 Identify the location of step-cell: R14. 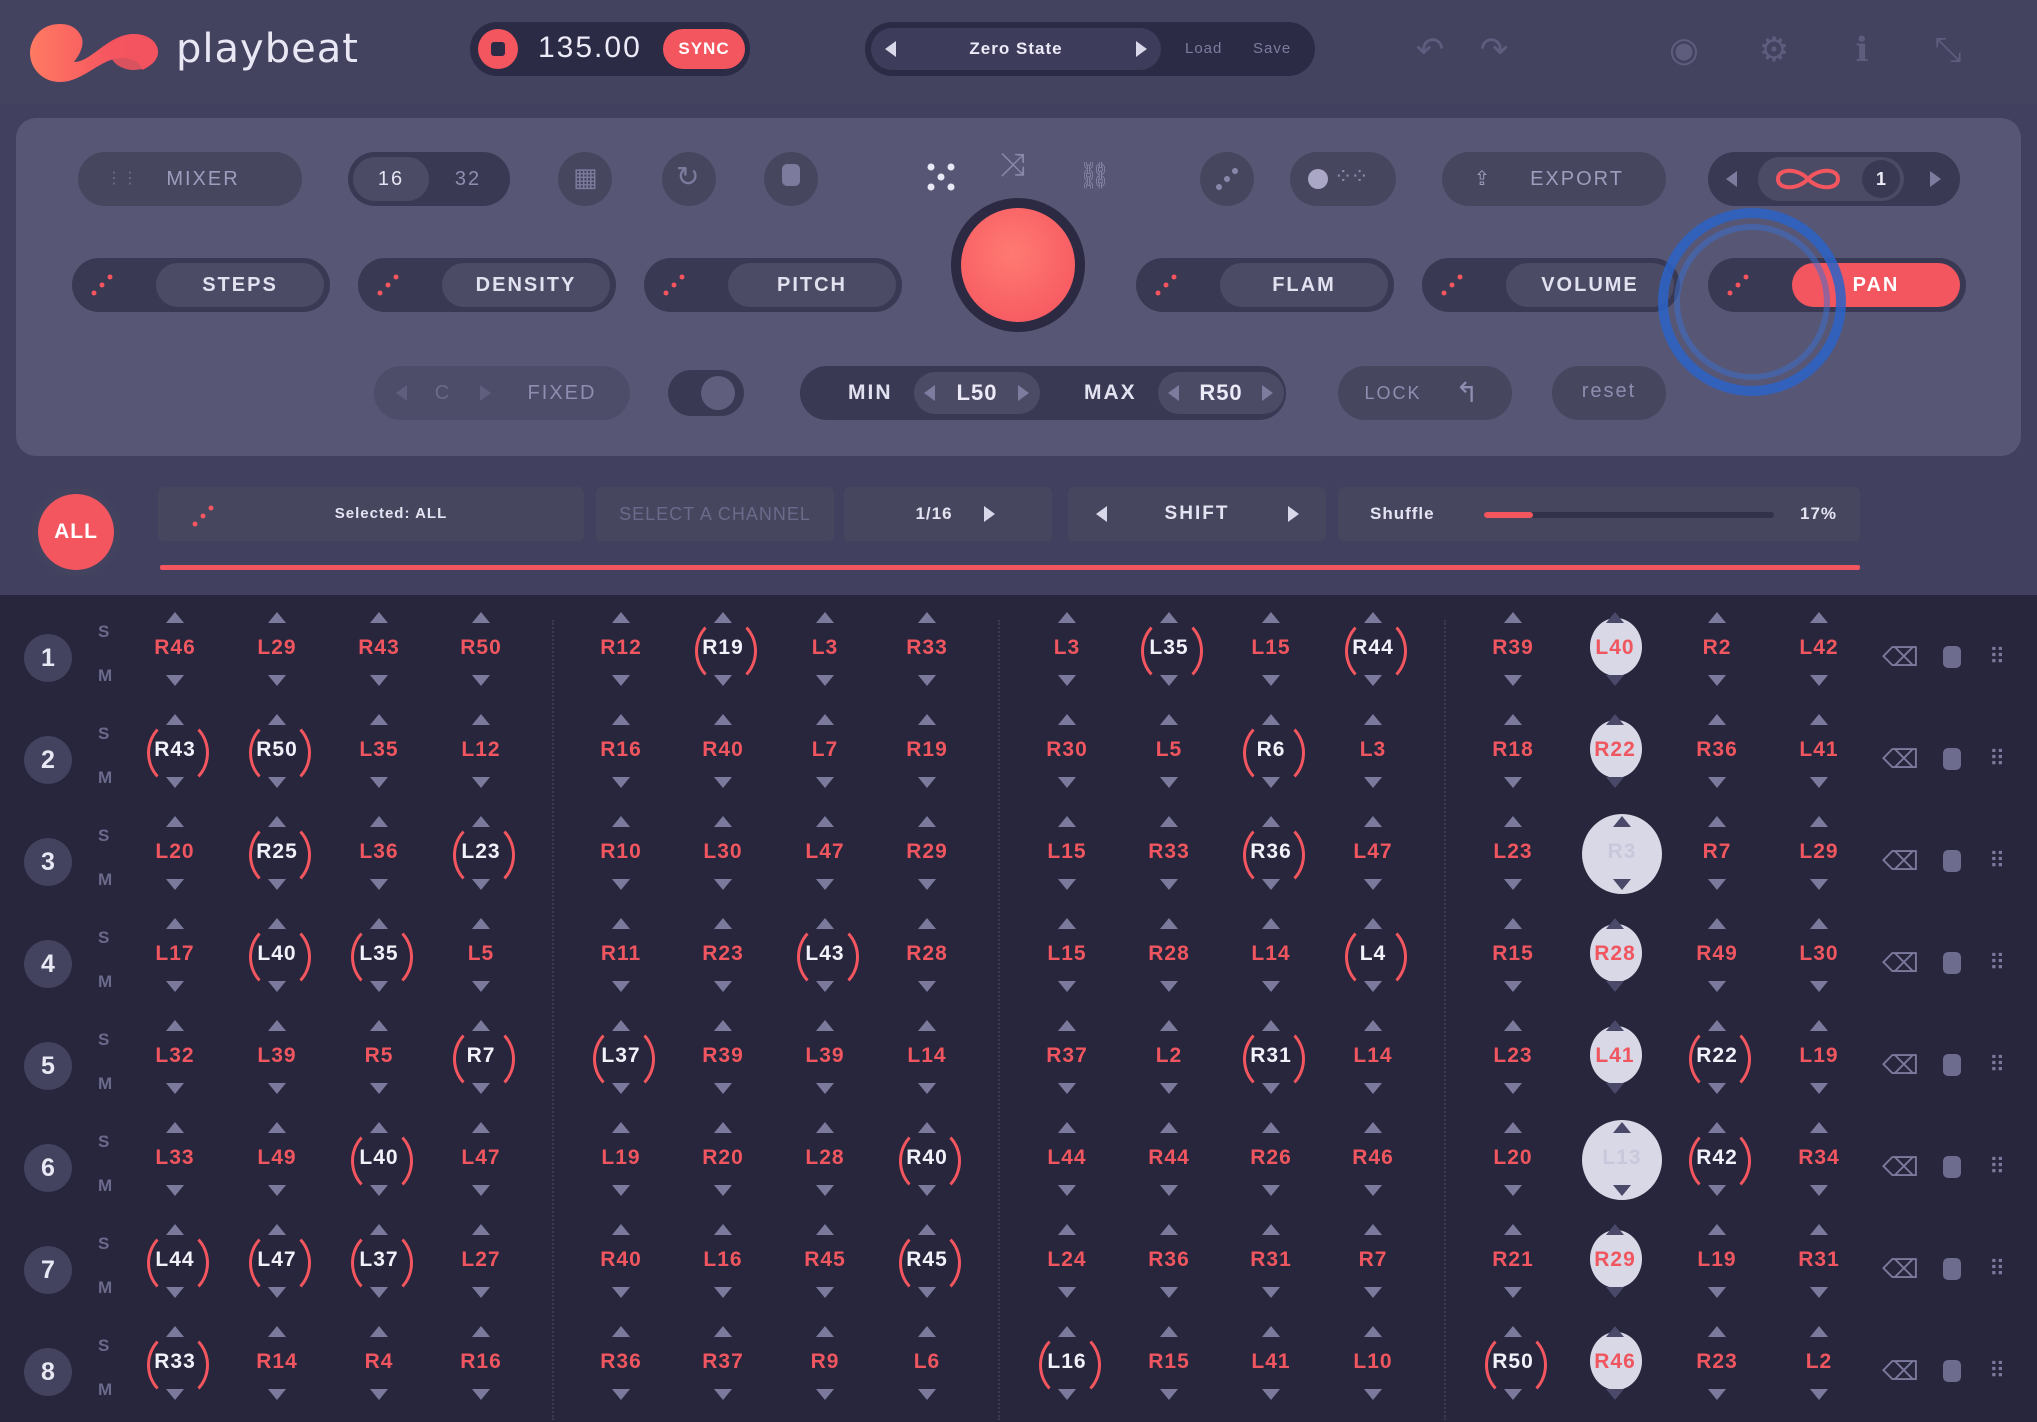
(277, 1374).